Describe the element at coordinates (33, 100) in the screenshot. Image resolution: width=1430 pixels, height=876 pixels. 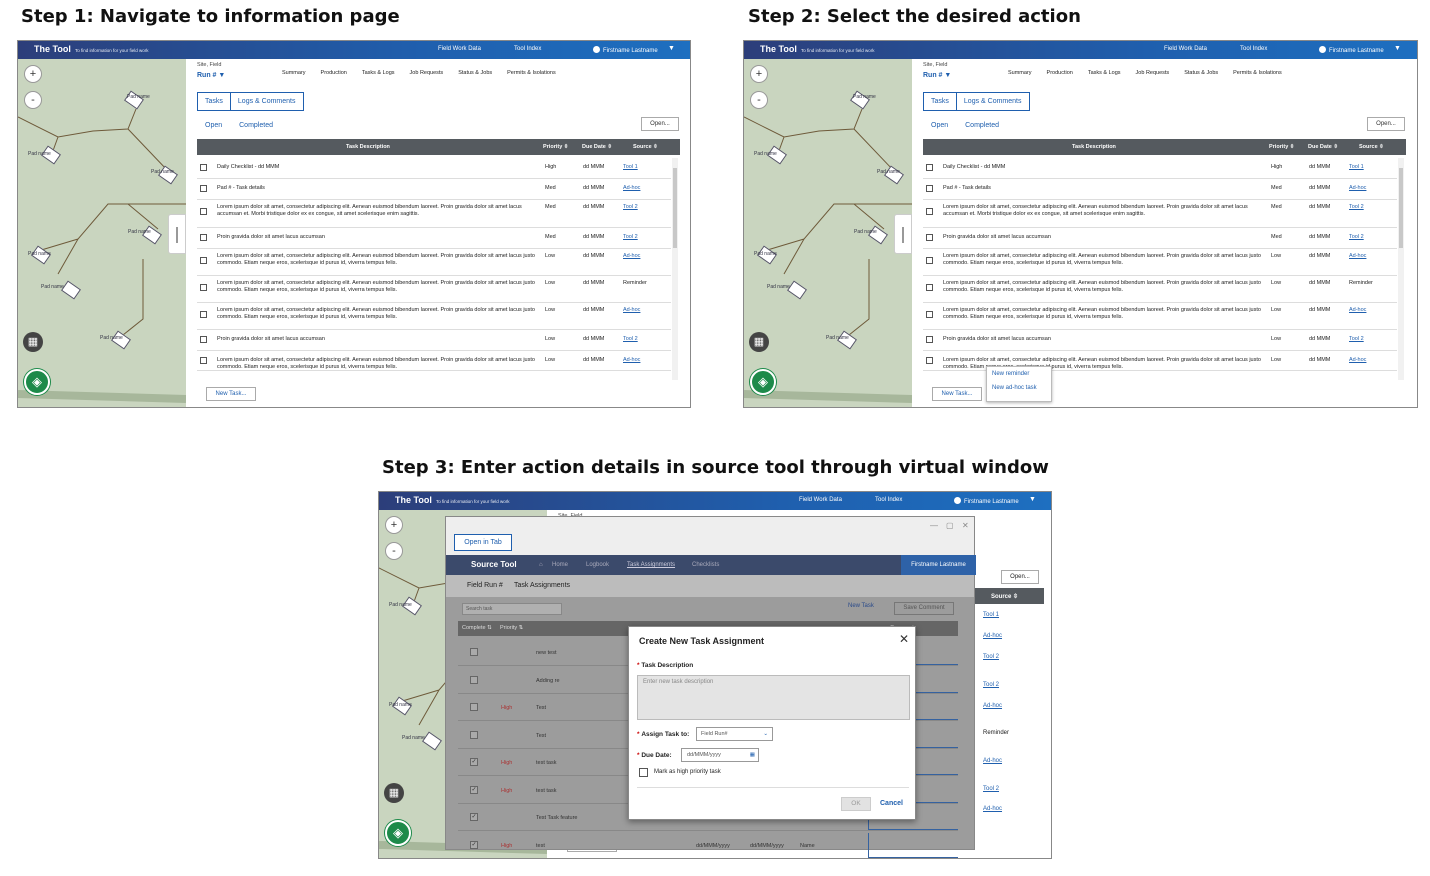
I see `zoom-out-button: -` at that location.